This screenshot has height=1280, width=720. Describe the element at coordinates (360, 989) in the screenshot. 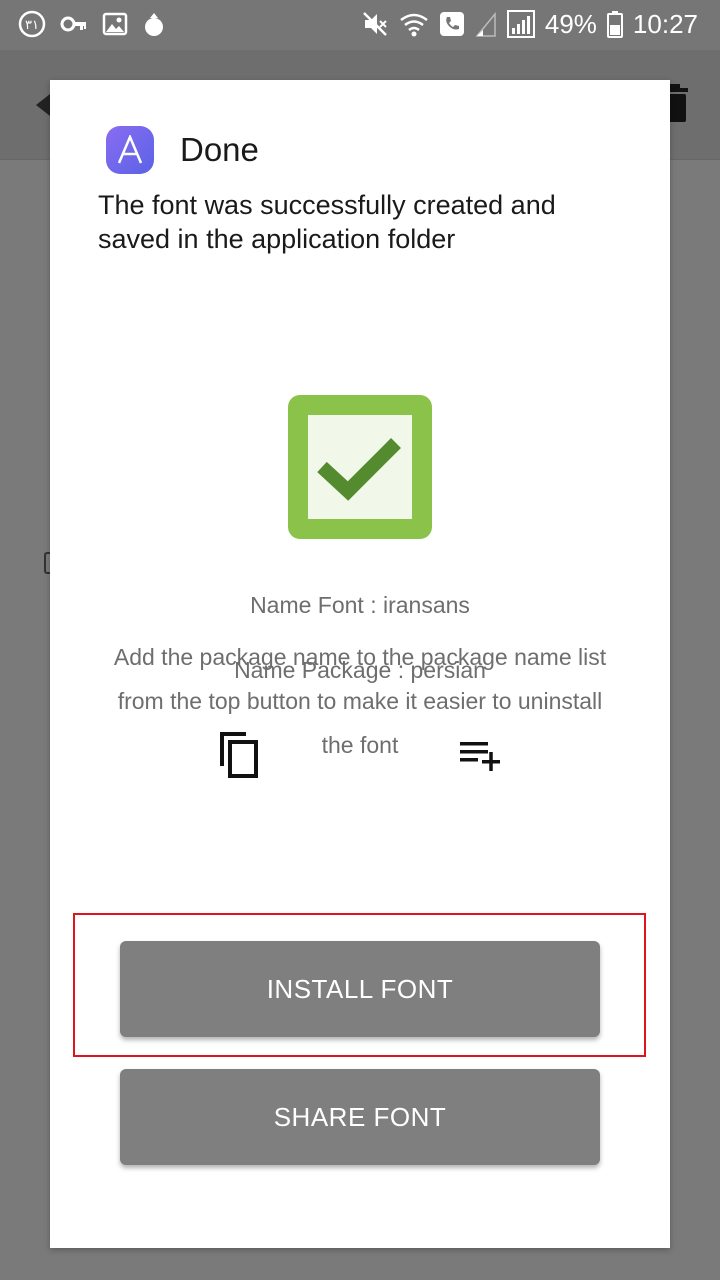

I see `install-font-button: INSTALL FONT` at that location.